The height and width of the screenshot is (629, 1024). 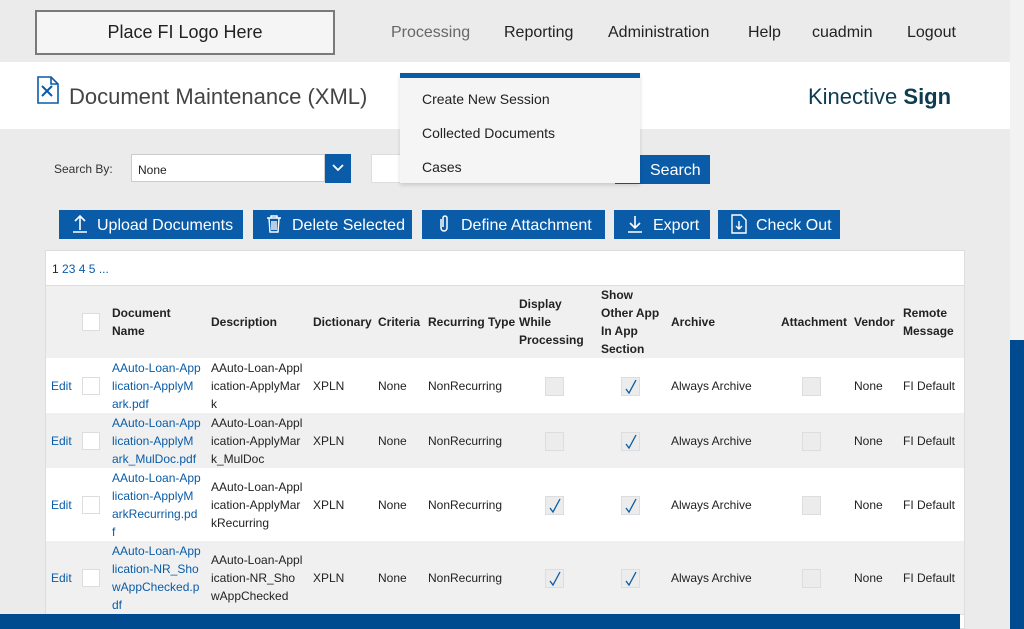 I want to click on menu-item-cases: Cases, so click(x=442, y=167).